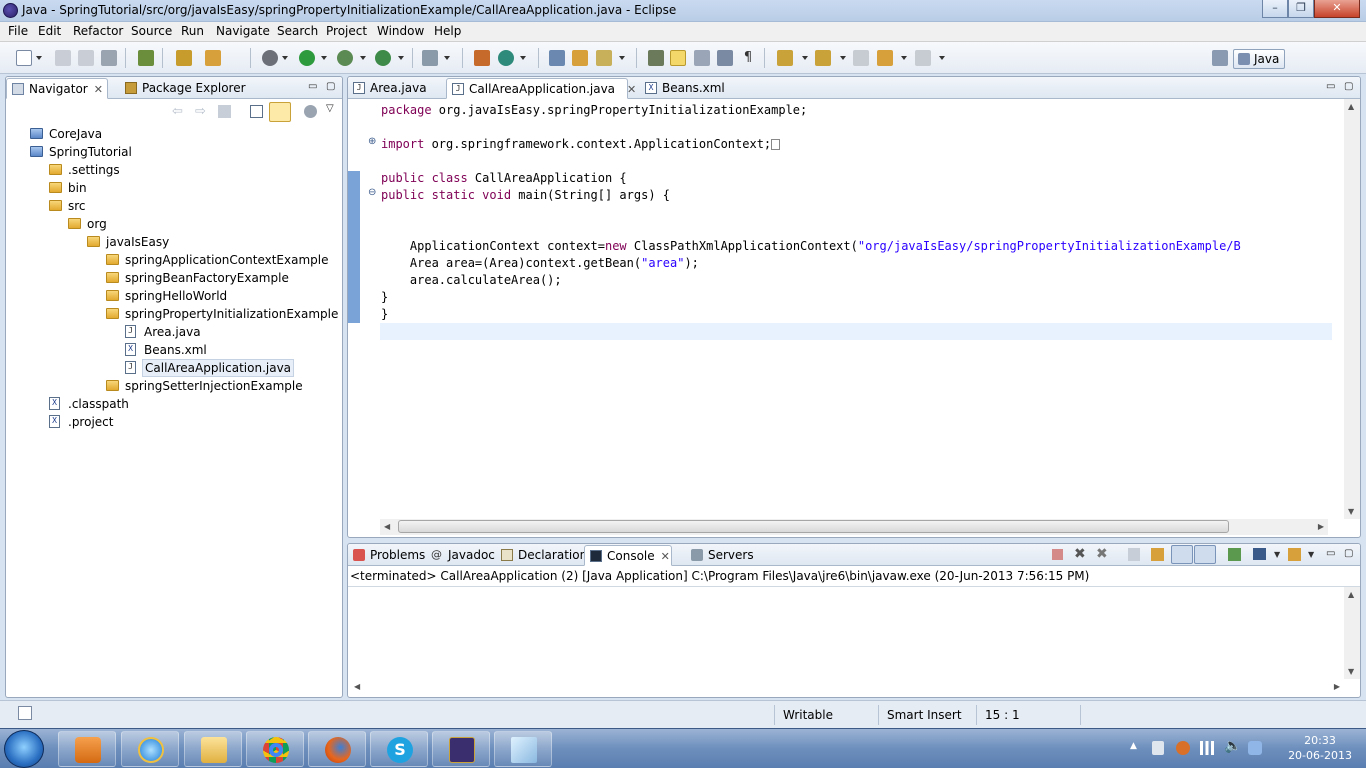 This screenshot has width=1366, height=768. I want to click on display-icon, so click(1255, 748).